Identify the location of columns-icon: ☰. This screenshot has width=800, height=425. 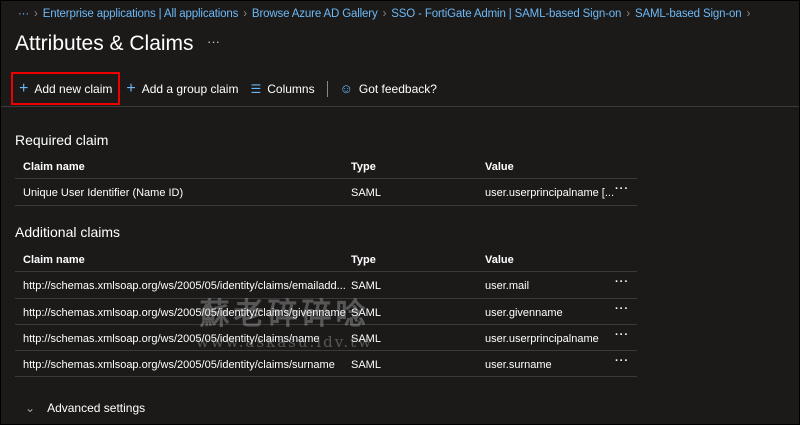
(256, 88).